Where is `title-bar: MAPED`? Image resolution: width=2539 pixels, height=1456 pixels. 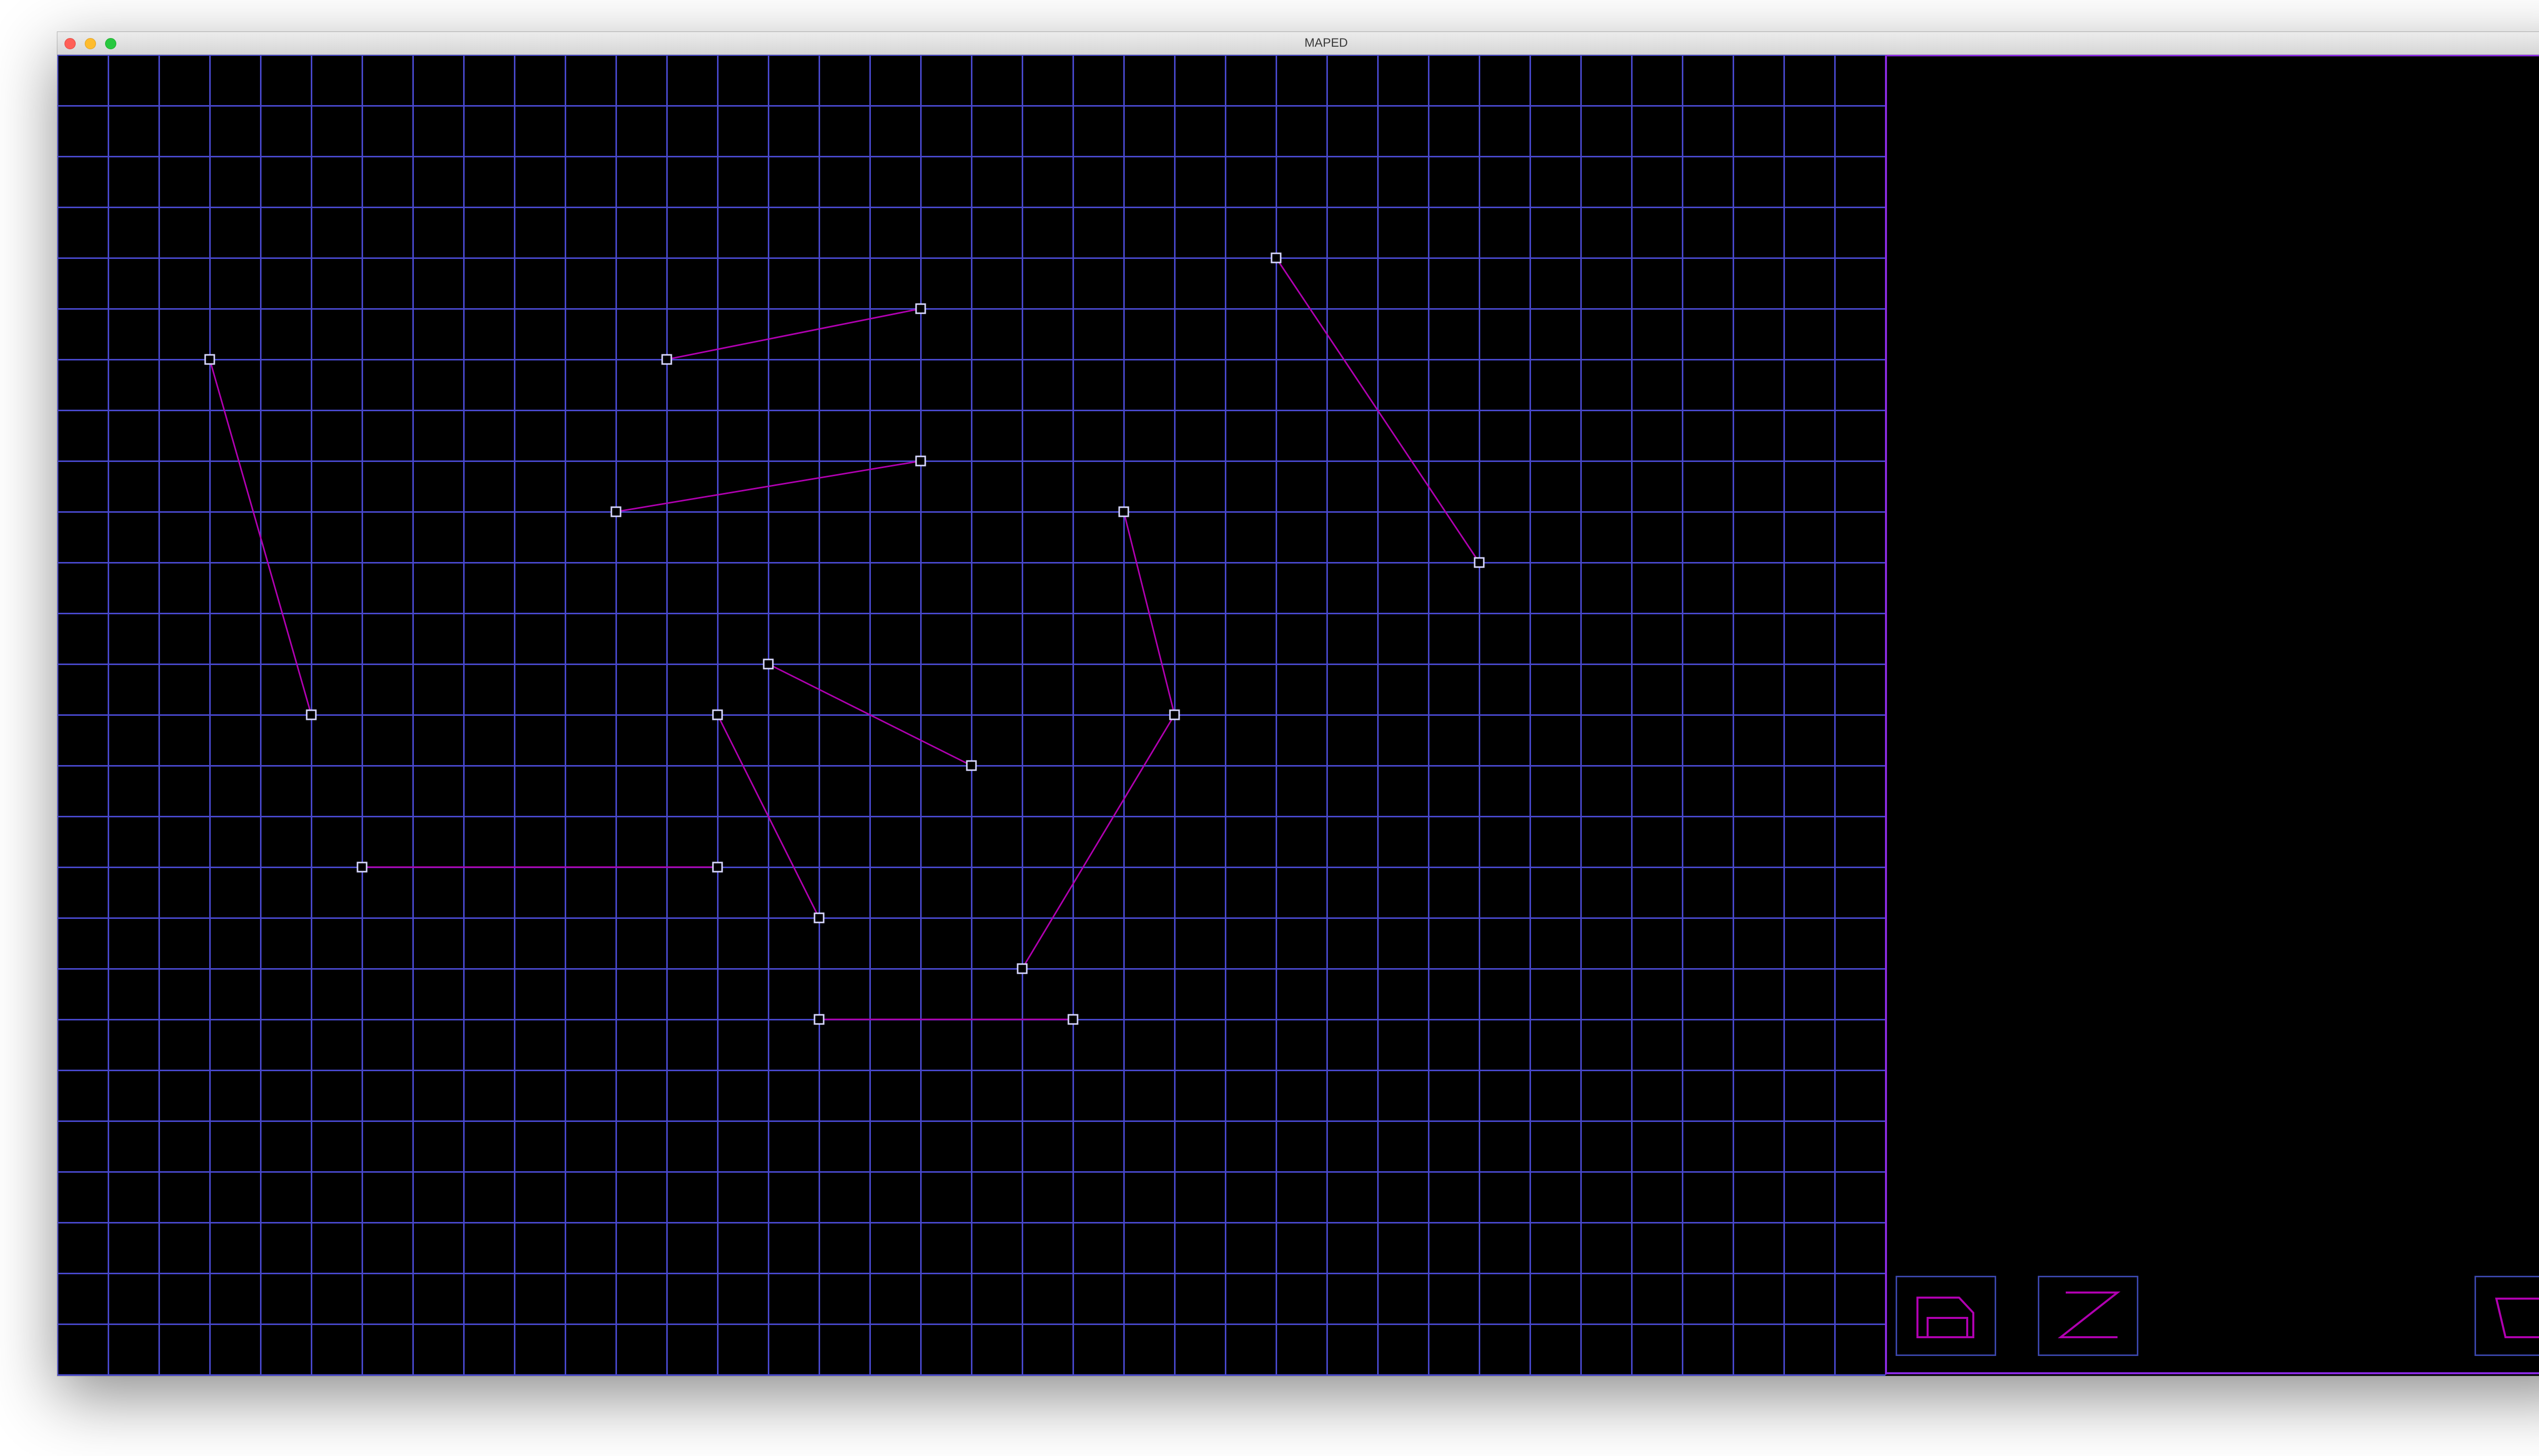 title-bar: MAPED is located at coordinates (1298, 43).